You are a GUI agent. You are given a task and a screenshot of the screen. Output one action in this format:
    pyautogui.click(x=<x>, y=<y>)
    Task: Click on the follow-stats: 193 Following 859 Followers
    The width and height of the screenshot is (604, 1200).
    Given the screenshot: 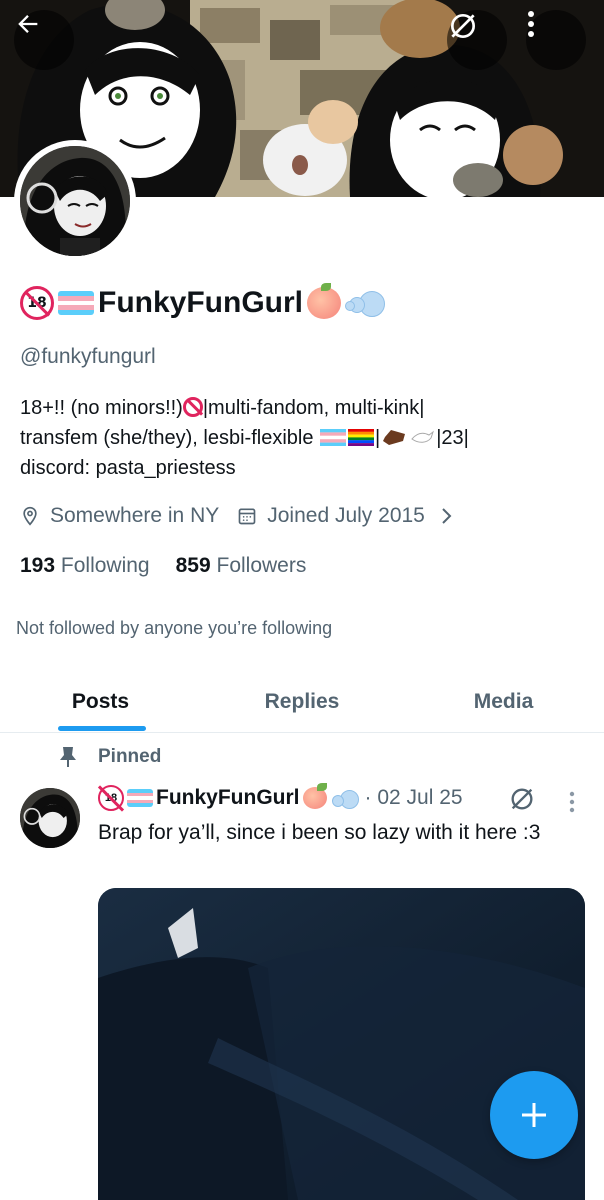 What is the action you would take?
    pyautogui.click(x=163, y=566)
    